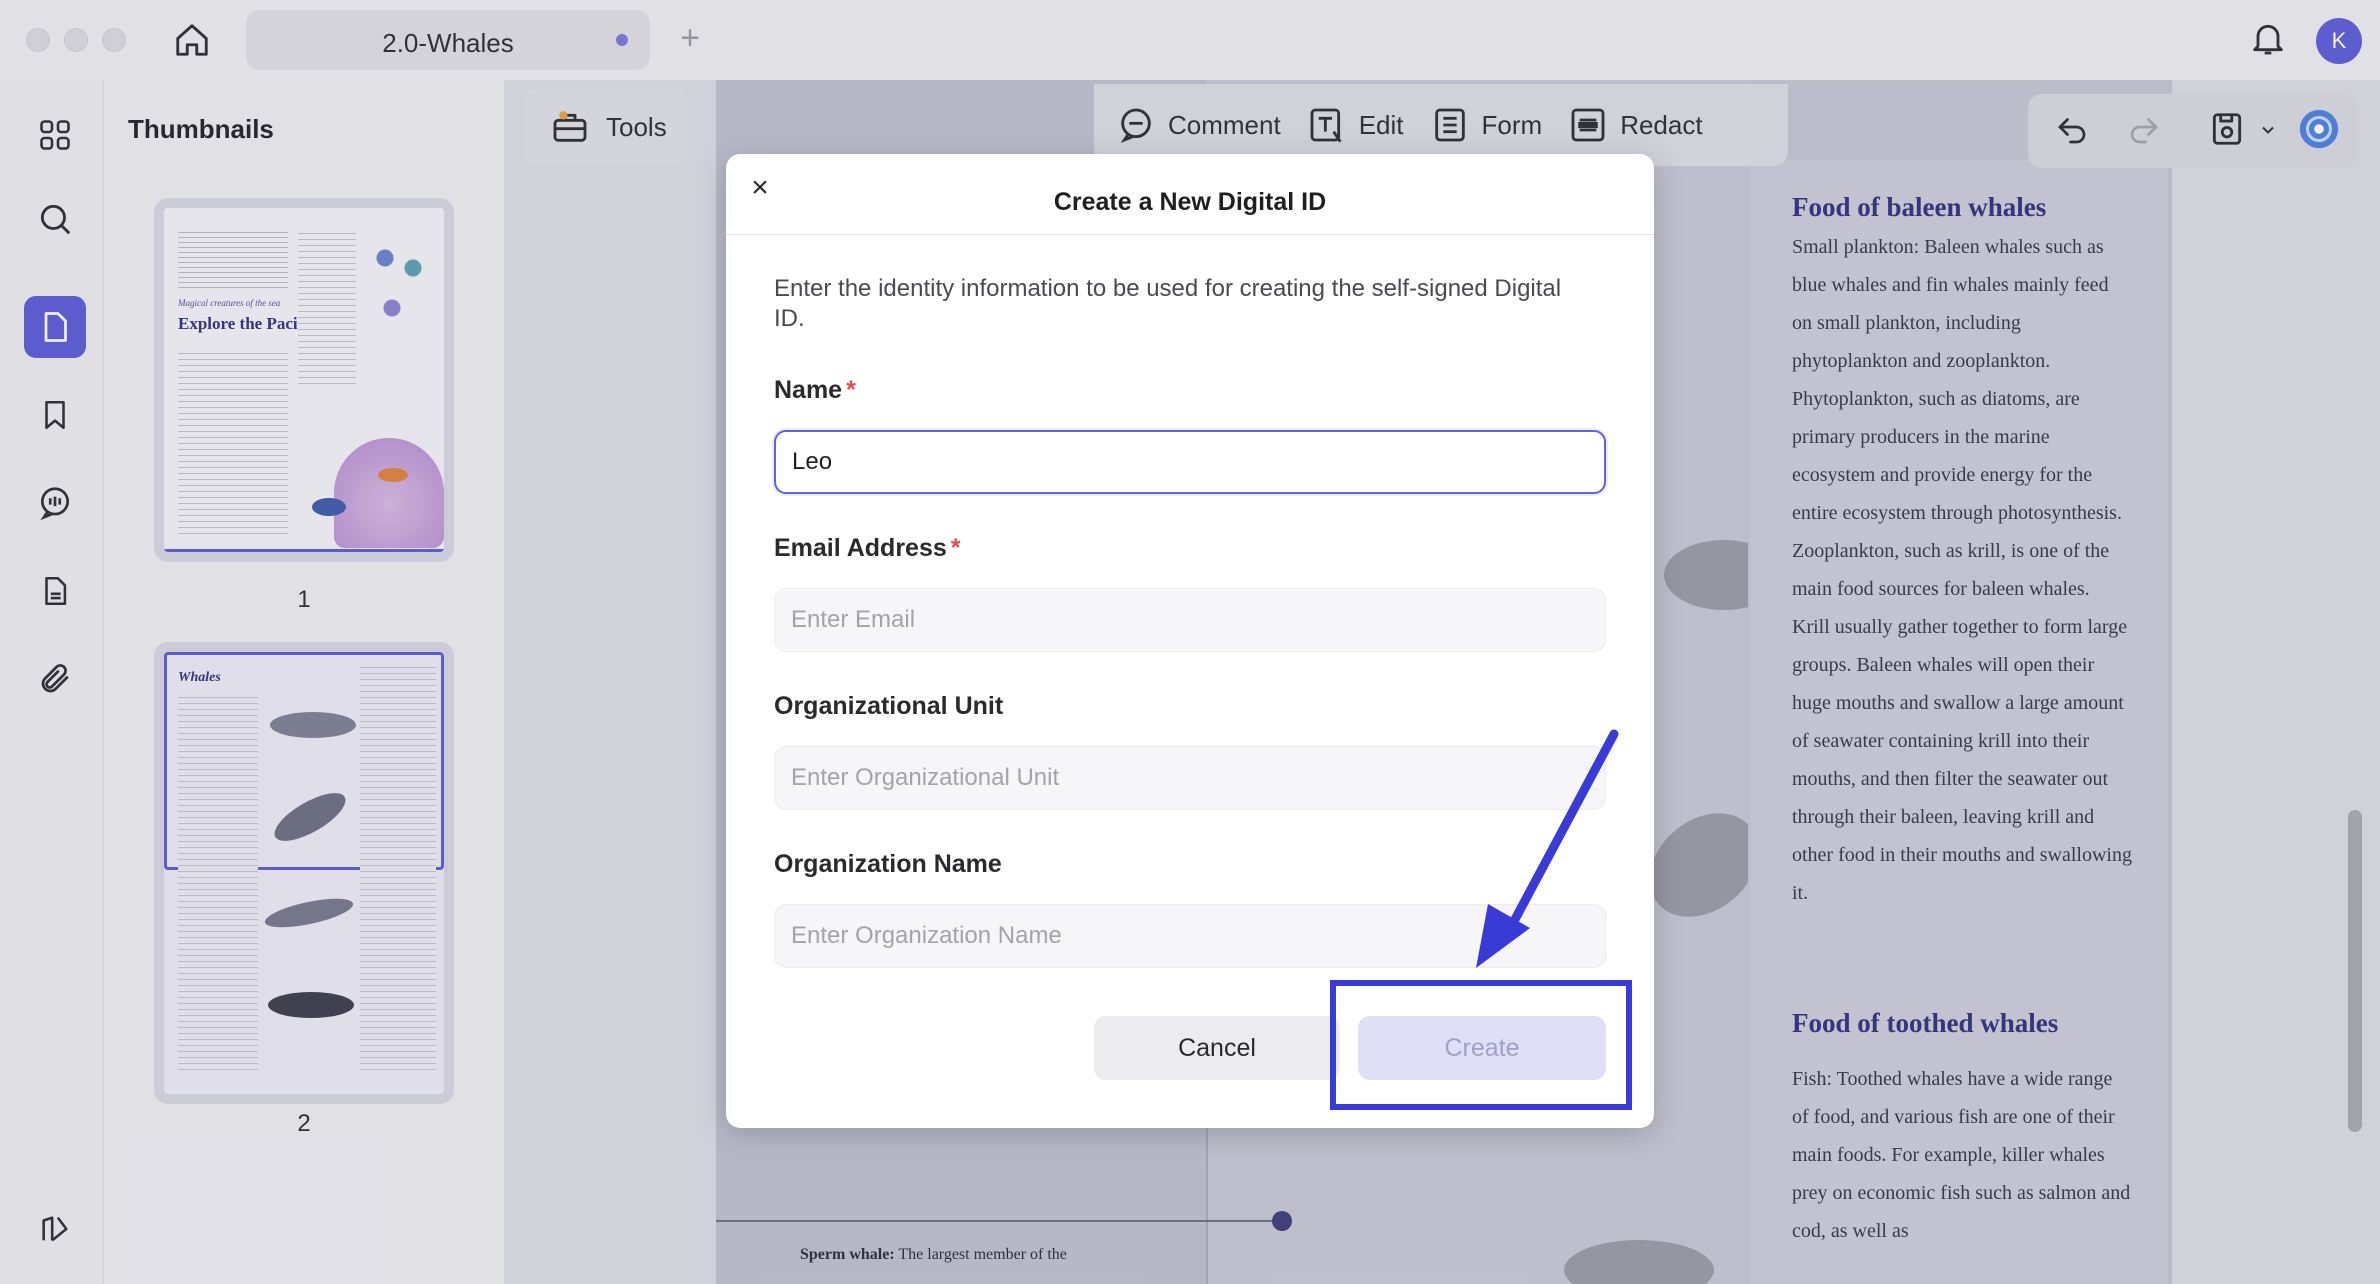 The image size is (2380, 1284). I want to click on name-label: Name *, so click(815, 390).